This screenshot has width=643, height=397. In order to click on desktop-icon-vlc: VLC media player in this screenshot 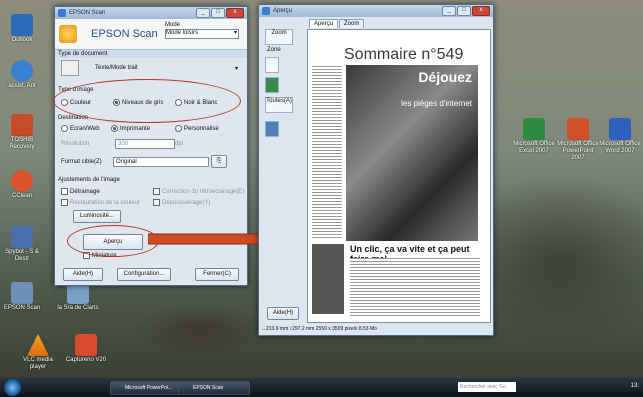, I will do `click(38, 352)`.